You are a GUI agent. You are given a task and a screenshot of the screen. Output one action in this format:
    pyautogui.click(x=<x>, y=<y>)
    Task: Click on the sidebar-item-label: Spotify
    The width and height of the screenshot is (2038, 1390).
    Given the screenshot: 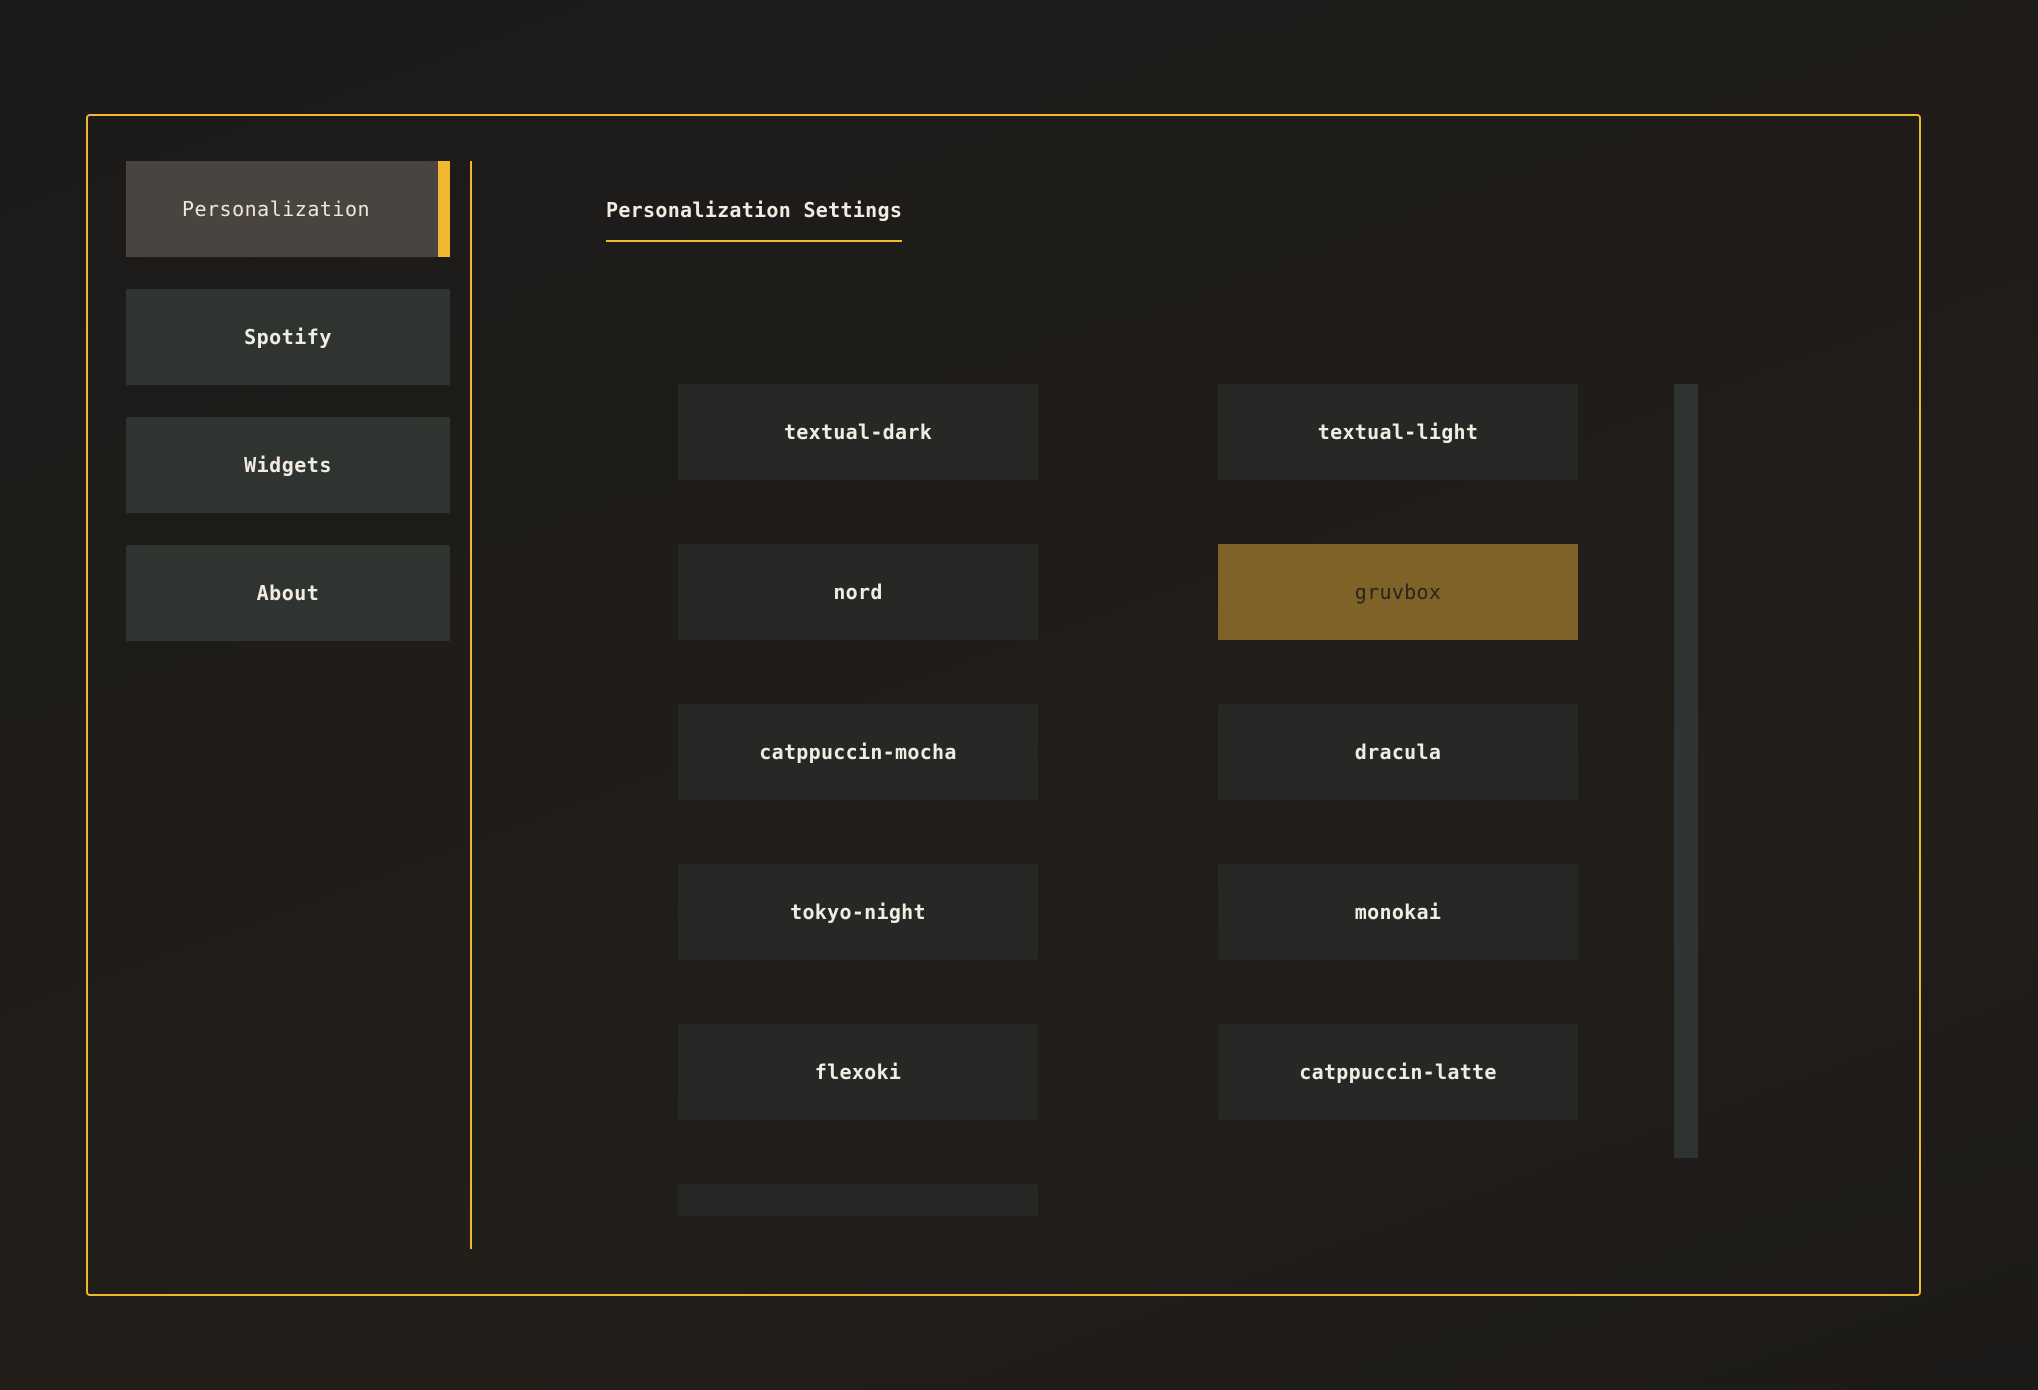 What is the action you would take?
    pyautogui.click(x=288, y=337)
    